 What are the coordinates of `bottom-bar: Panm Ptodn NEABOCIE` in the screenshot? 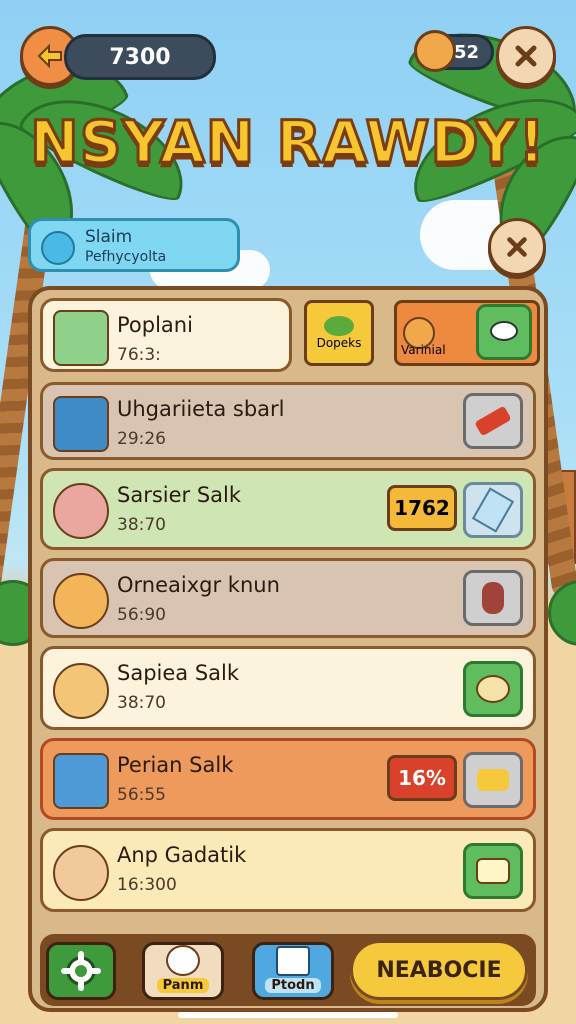 It's located at (288, 970).